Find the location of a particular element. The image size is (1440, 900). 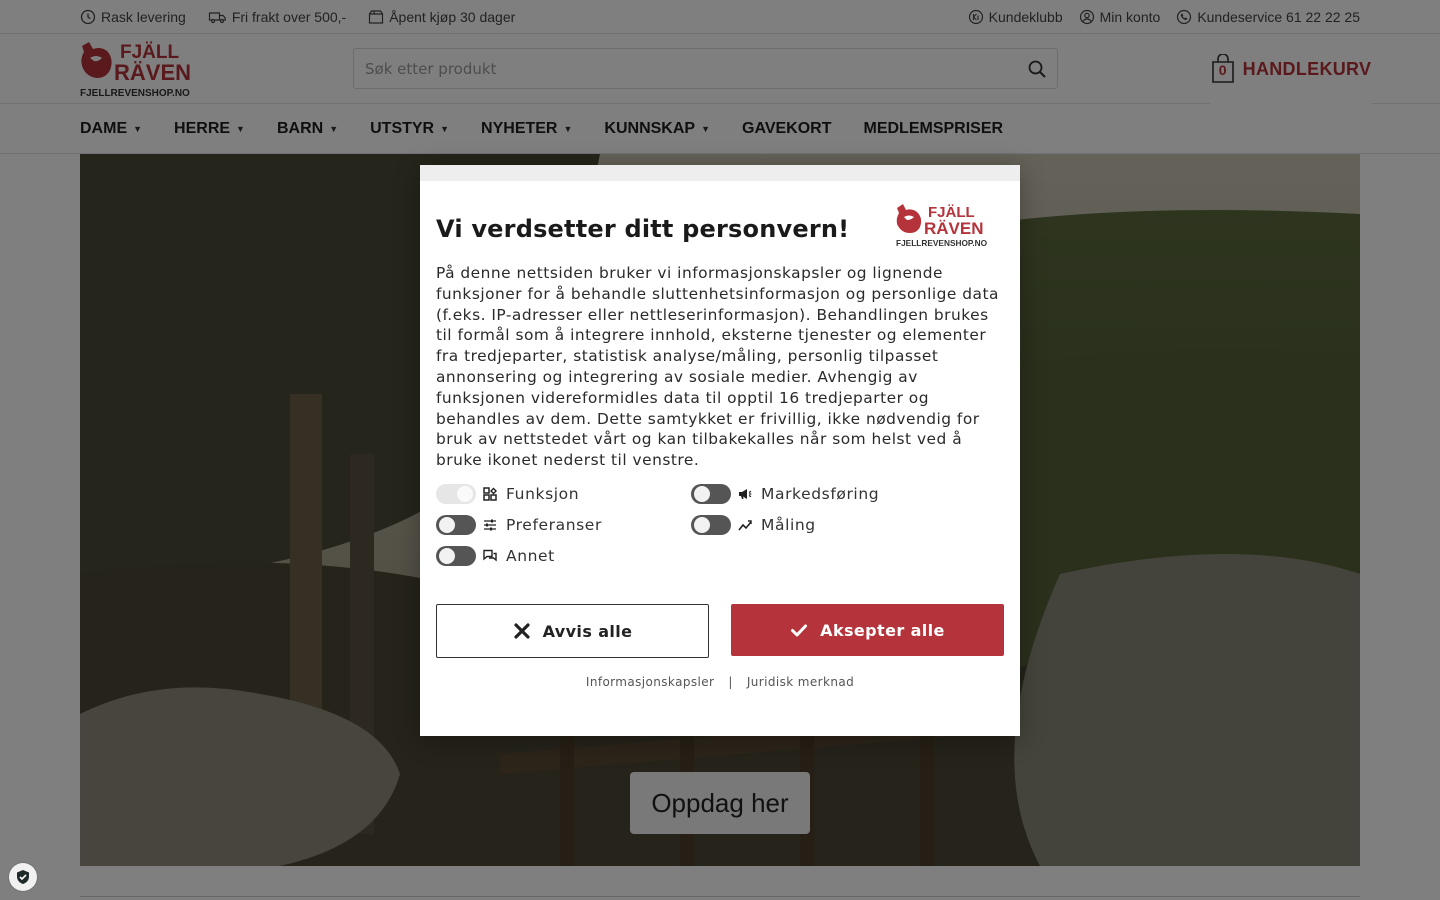

category-label: Markedsføring is located at coordinates (820, 494).